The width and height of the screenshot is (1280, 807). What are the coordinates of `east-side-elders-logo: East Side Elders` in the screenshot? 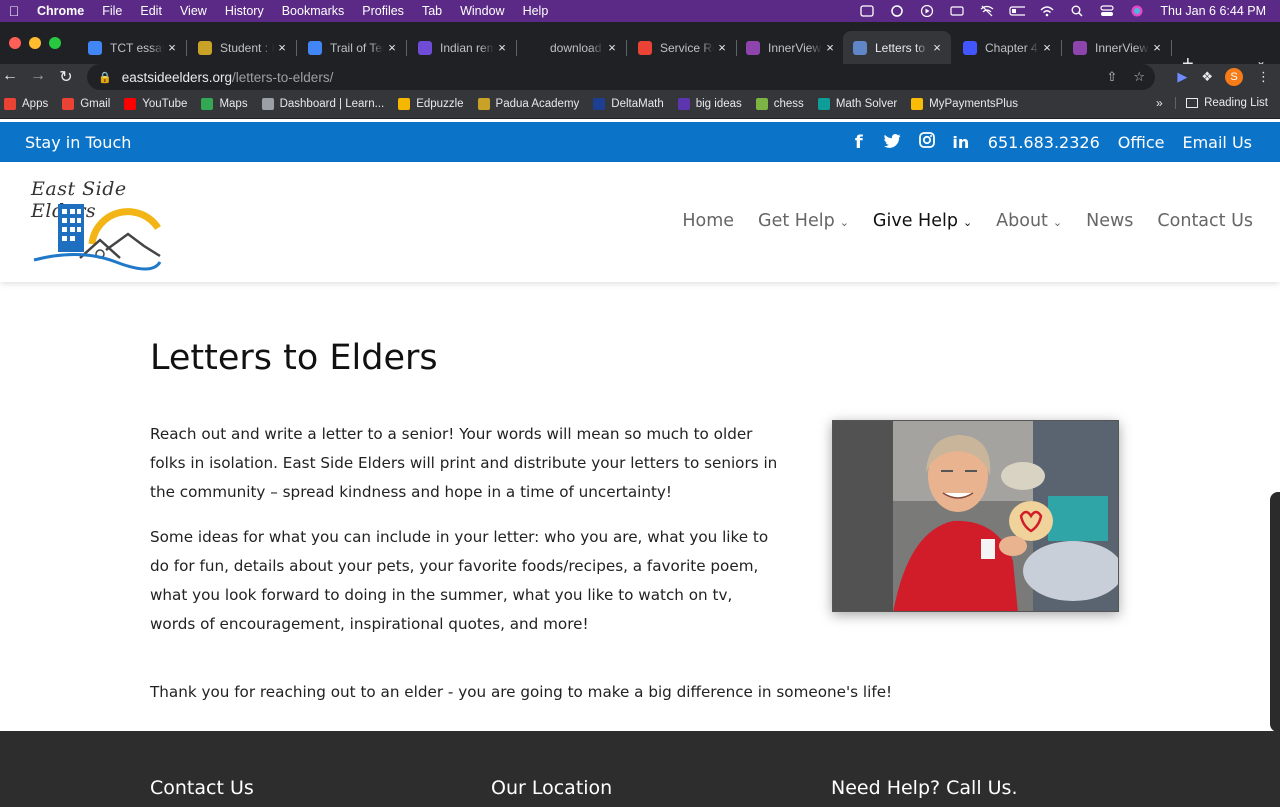 It's located at (100, 222).